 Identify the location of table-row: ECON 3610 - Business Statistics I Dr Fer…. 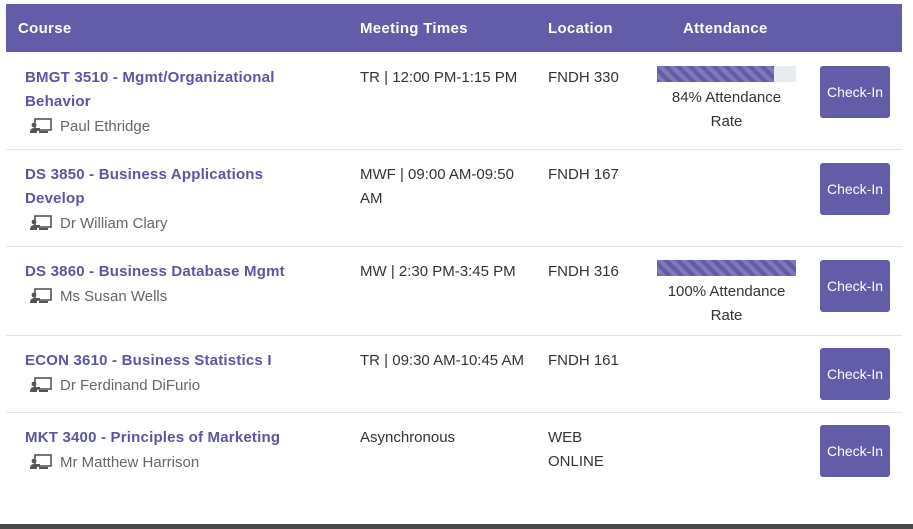
(454, 374).